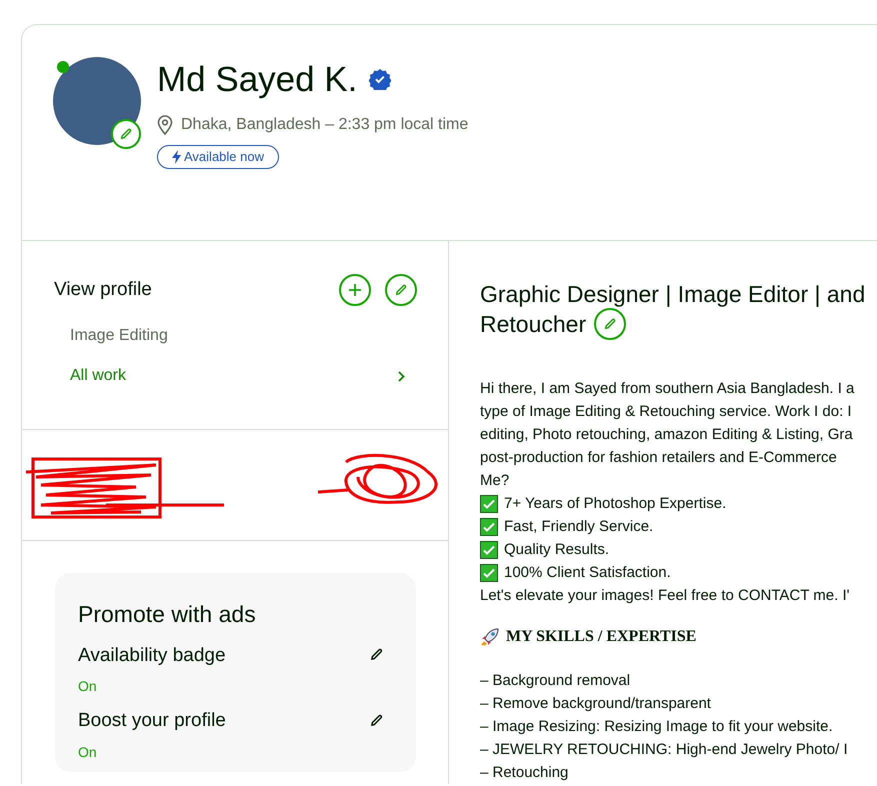  Describe the element at coordinates (495, 481) in the screenshot. I see `text-line: Me?` at that location.